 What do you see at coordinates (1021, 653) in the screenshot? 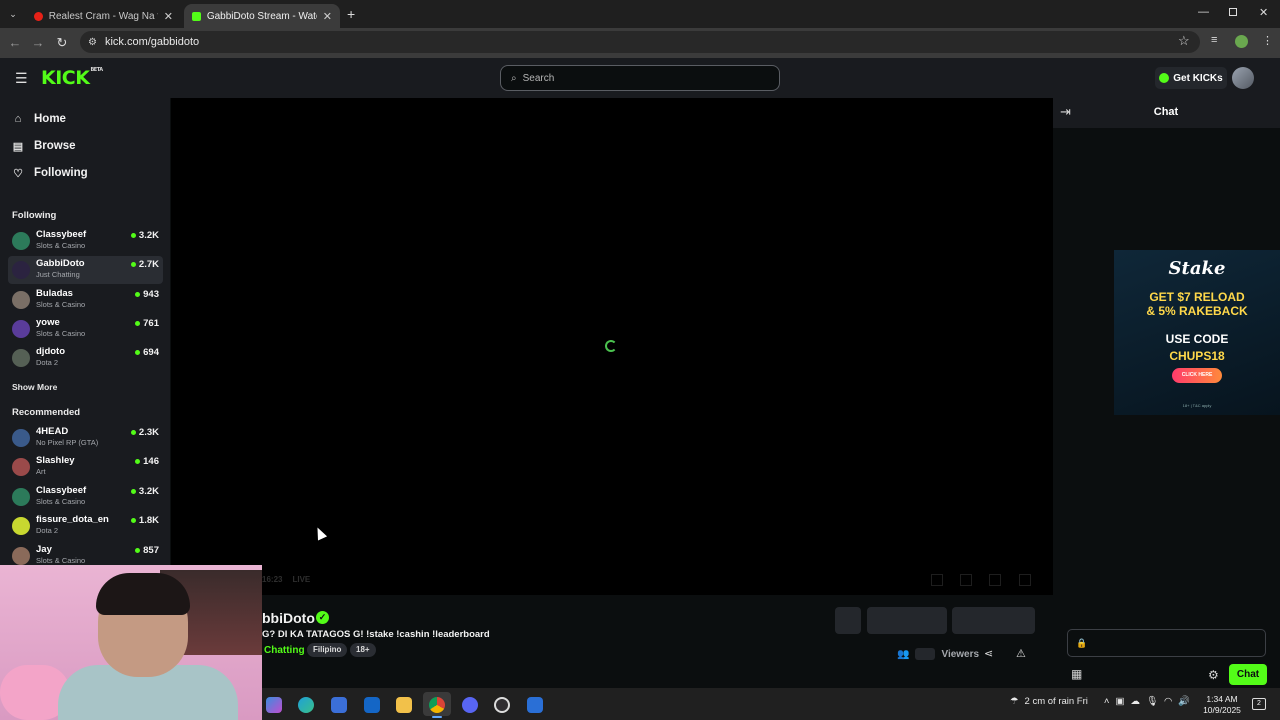
I see `report-icon: ⚠` at bounding box center [1021, 653].